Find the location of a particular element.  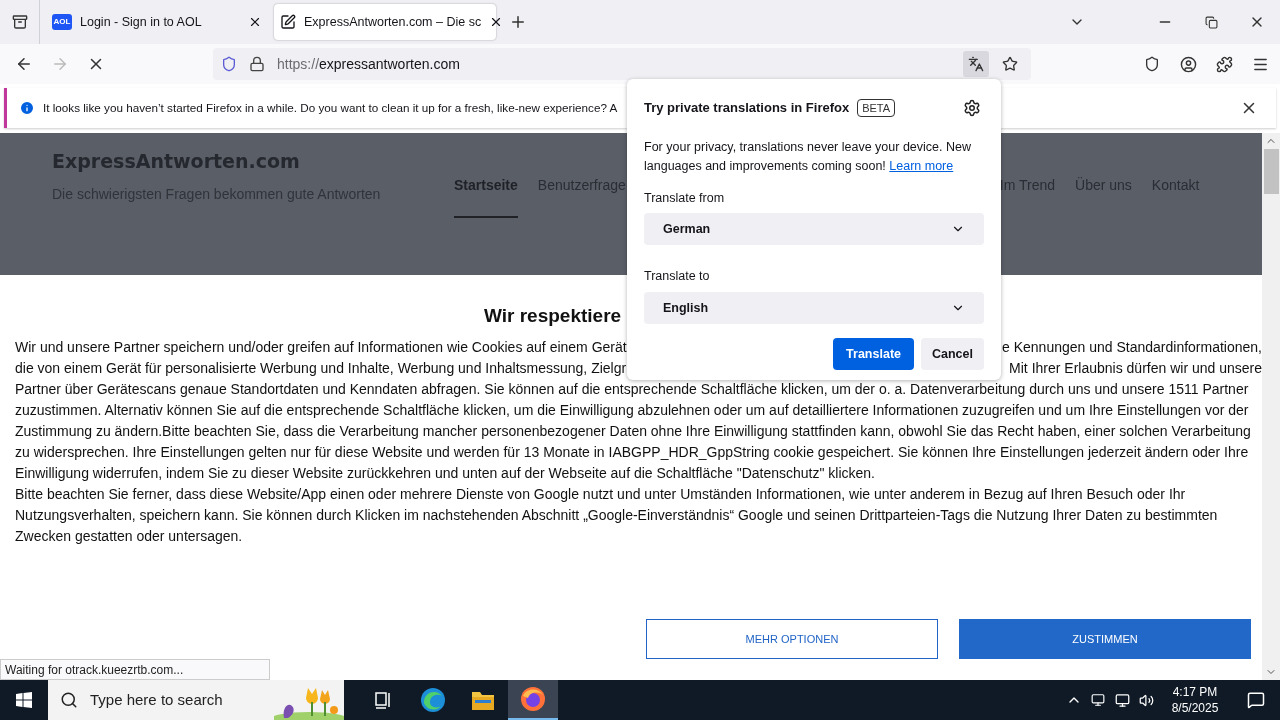

edge-icon is located at coordinates (433, 700).